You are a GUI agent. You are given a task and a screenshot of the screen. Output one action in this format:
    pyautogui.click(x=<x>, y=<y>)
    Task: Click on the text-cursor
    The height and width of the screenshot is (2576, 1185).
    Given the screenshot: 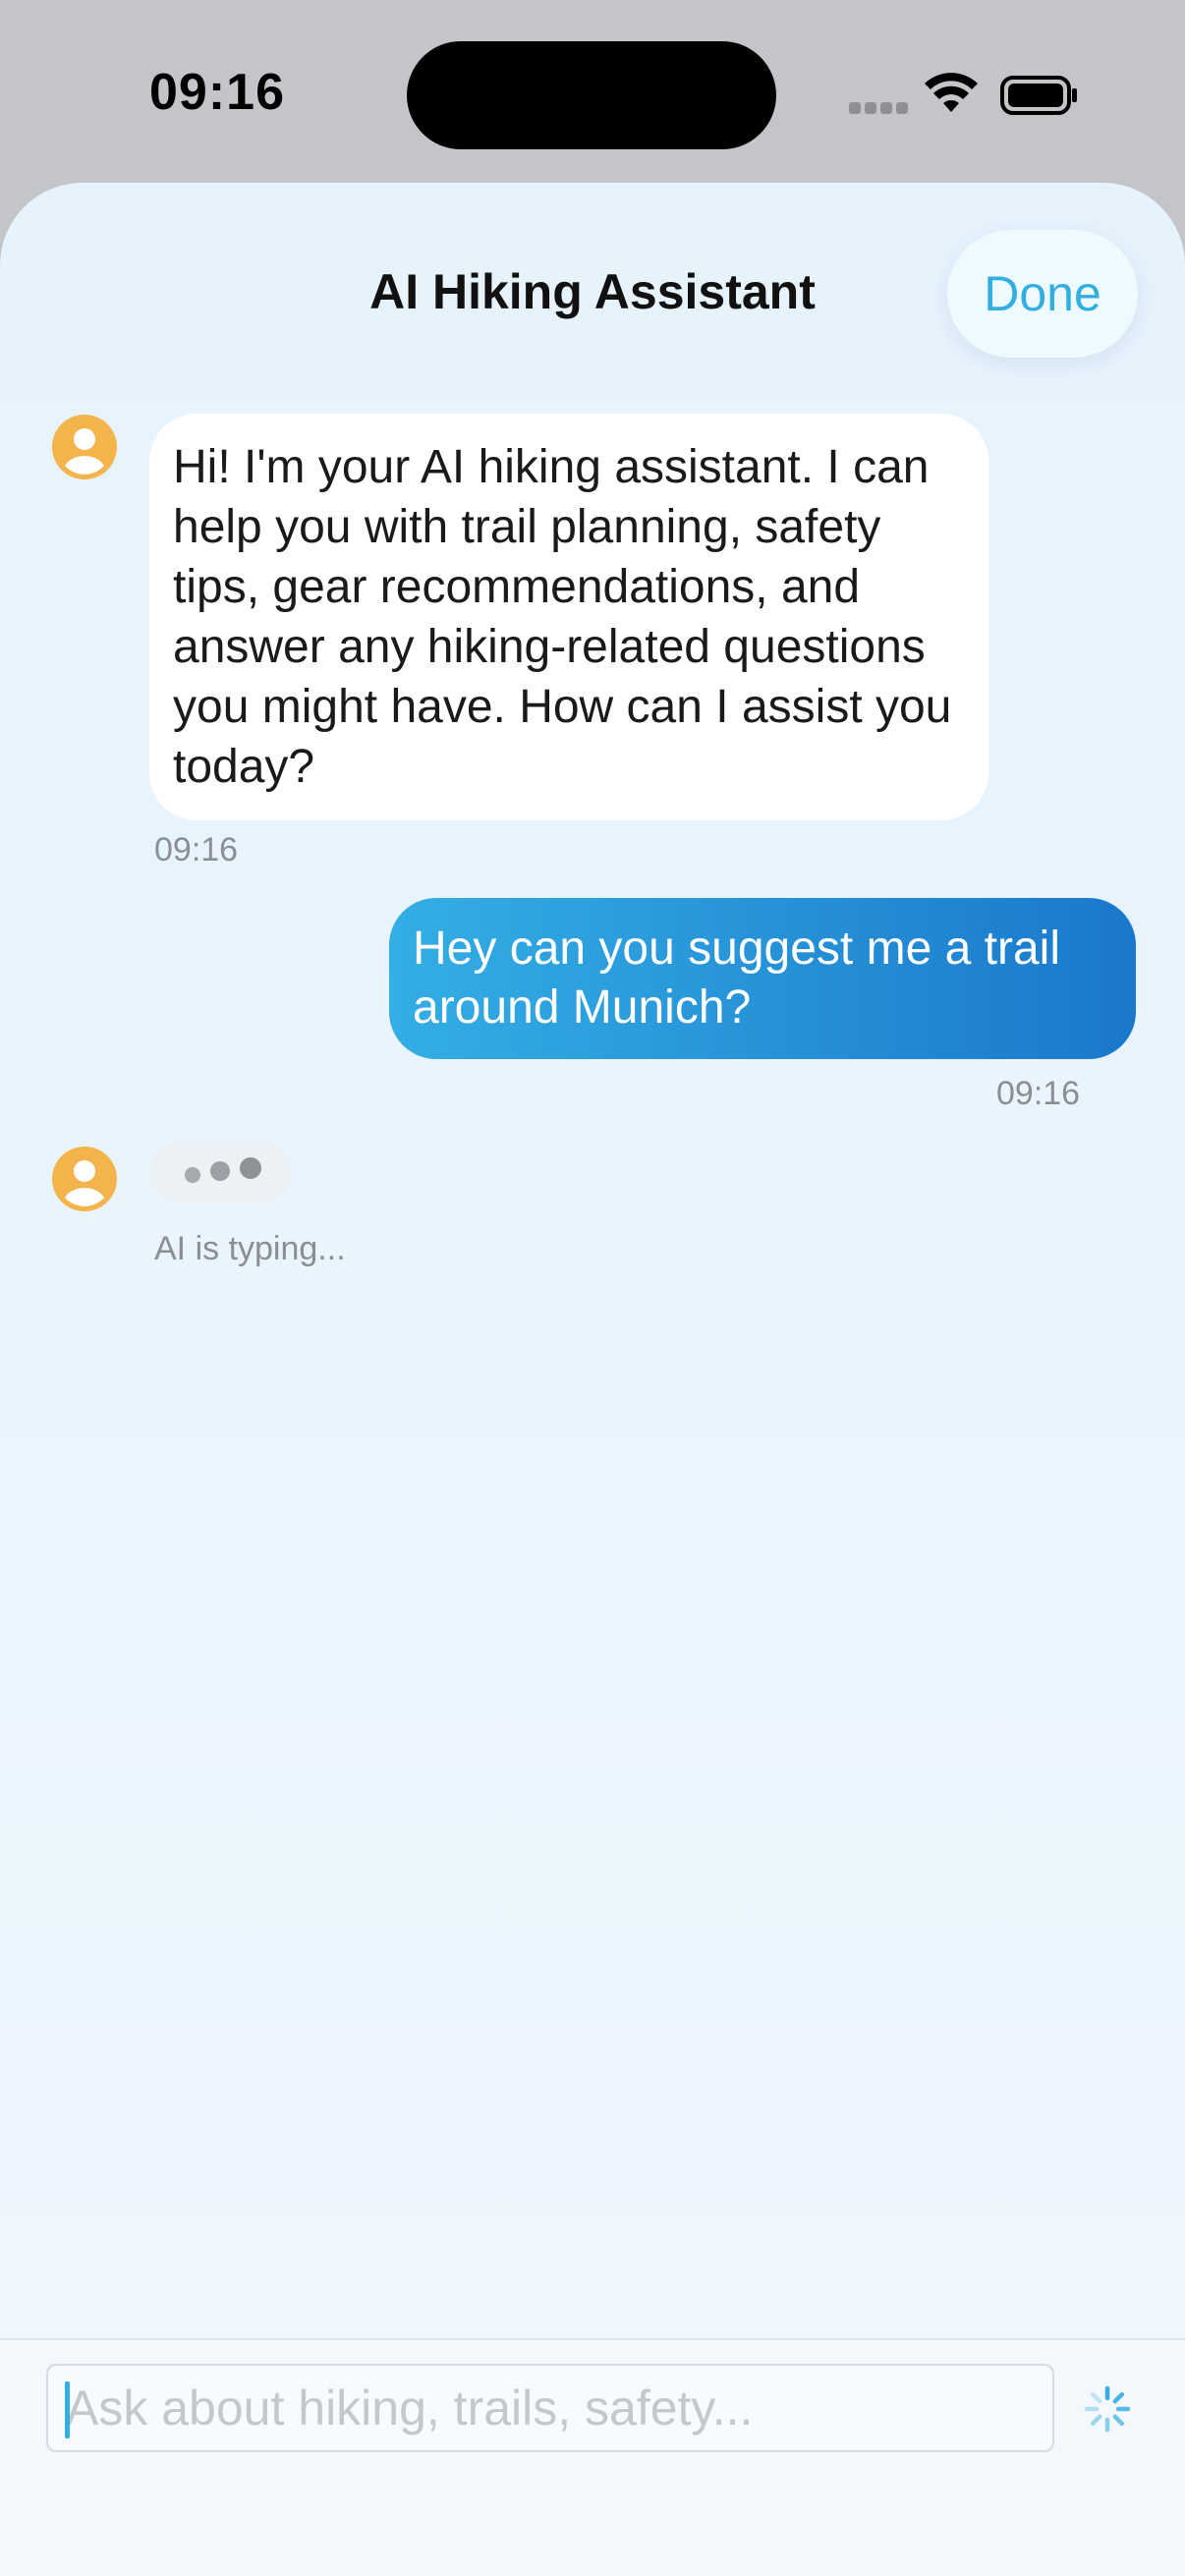 What is the action you would take?
    pyautogui.click(x=68, y=2409)
    